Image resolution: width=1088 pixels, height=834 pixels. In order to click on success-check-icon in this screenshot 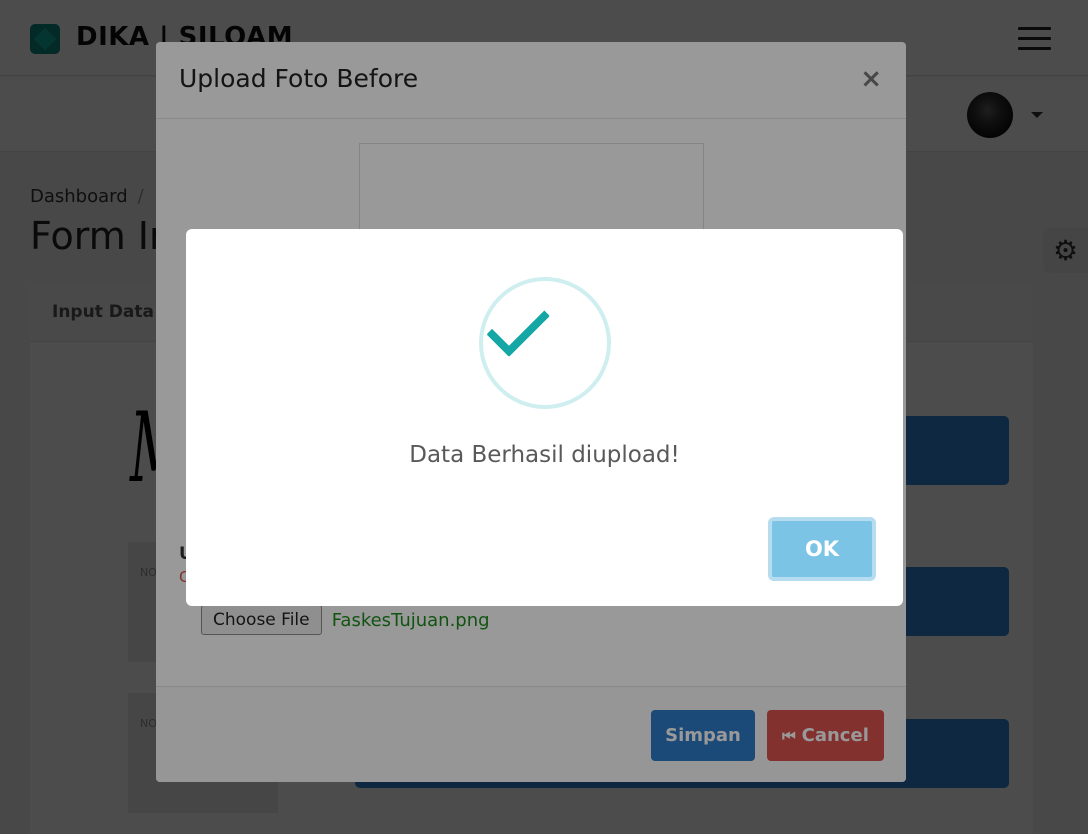, I will do `click(545, 343)`.